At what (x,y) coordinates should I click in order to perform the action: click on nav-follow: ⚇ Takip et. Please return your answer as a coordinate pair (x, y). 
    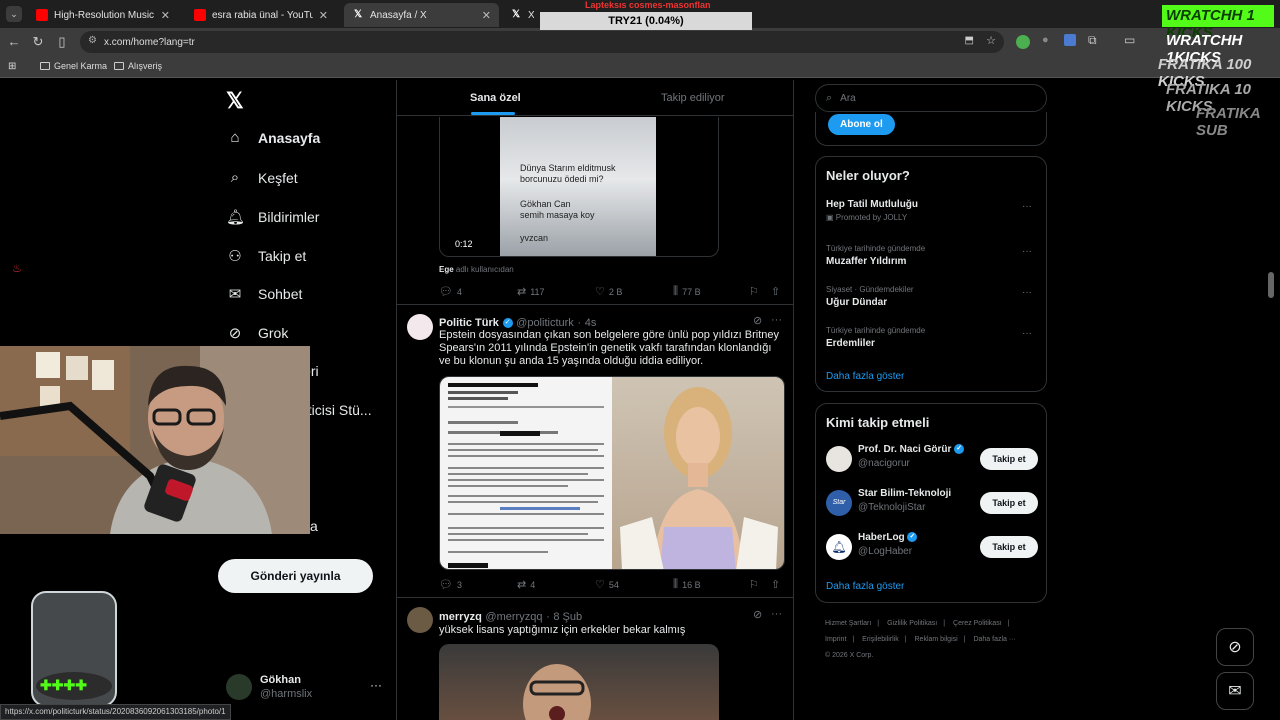
    Looking at the image, I should click on (266, 256).